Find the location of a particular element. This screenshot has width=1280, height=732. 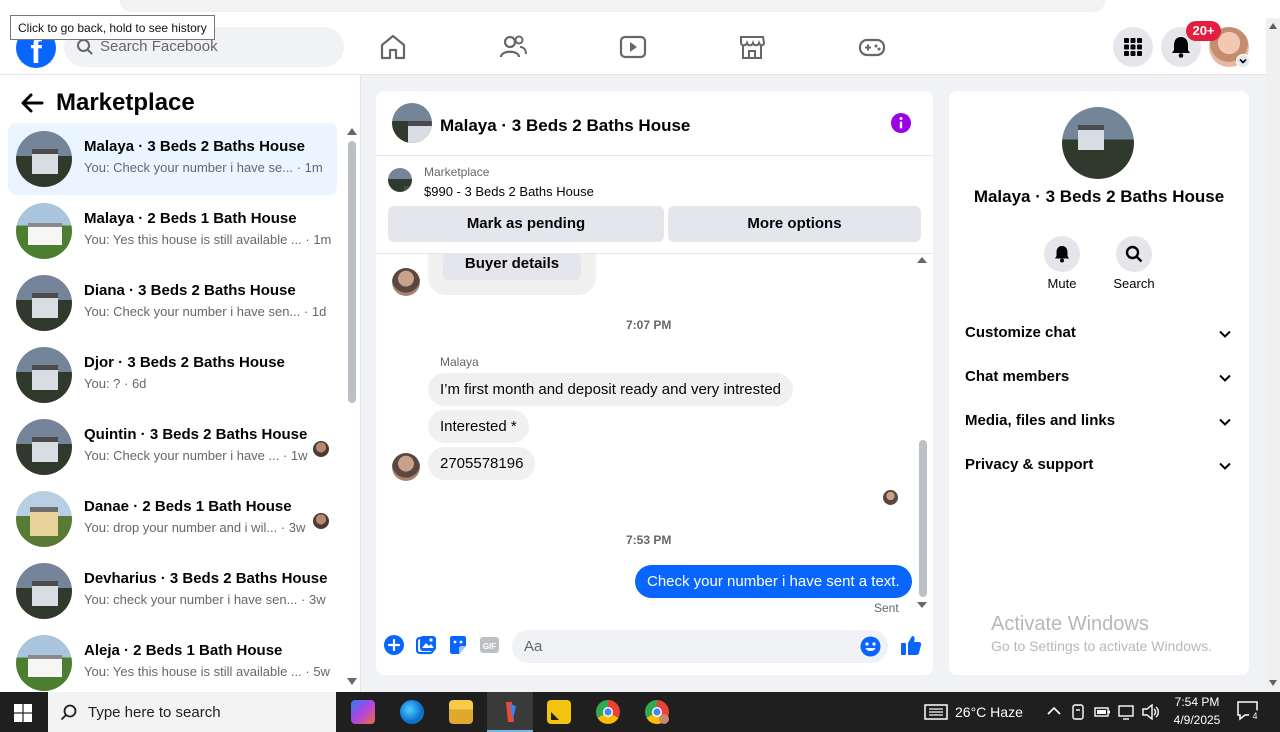

notification-count-badge: 20+ is located at coordinates (1203, 31).